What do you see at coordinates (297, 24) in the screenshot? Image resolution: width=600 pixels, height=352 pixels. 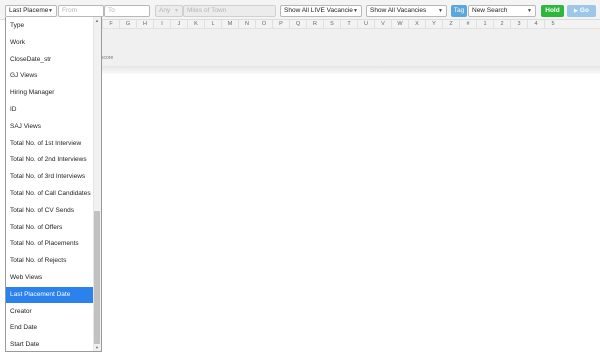 I see `alphabet-letter: Q` at bounding box center [297, 24].